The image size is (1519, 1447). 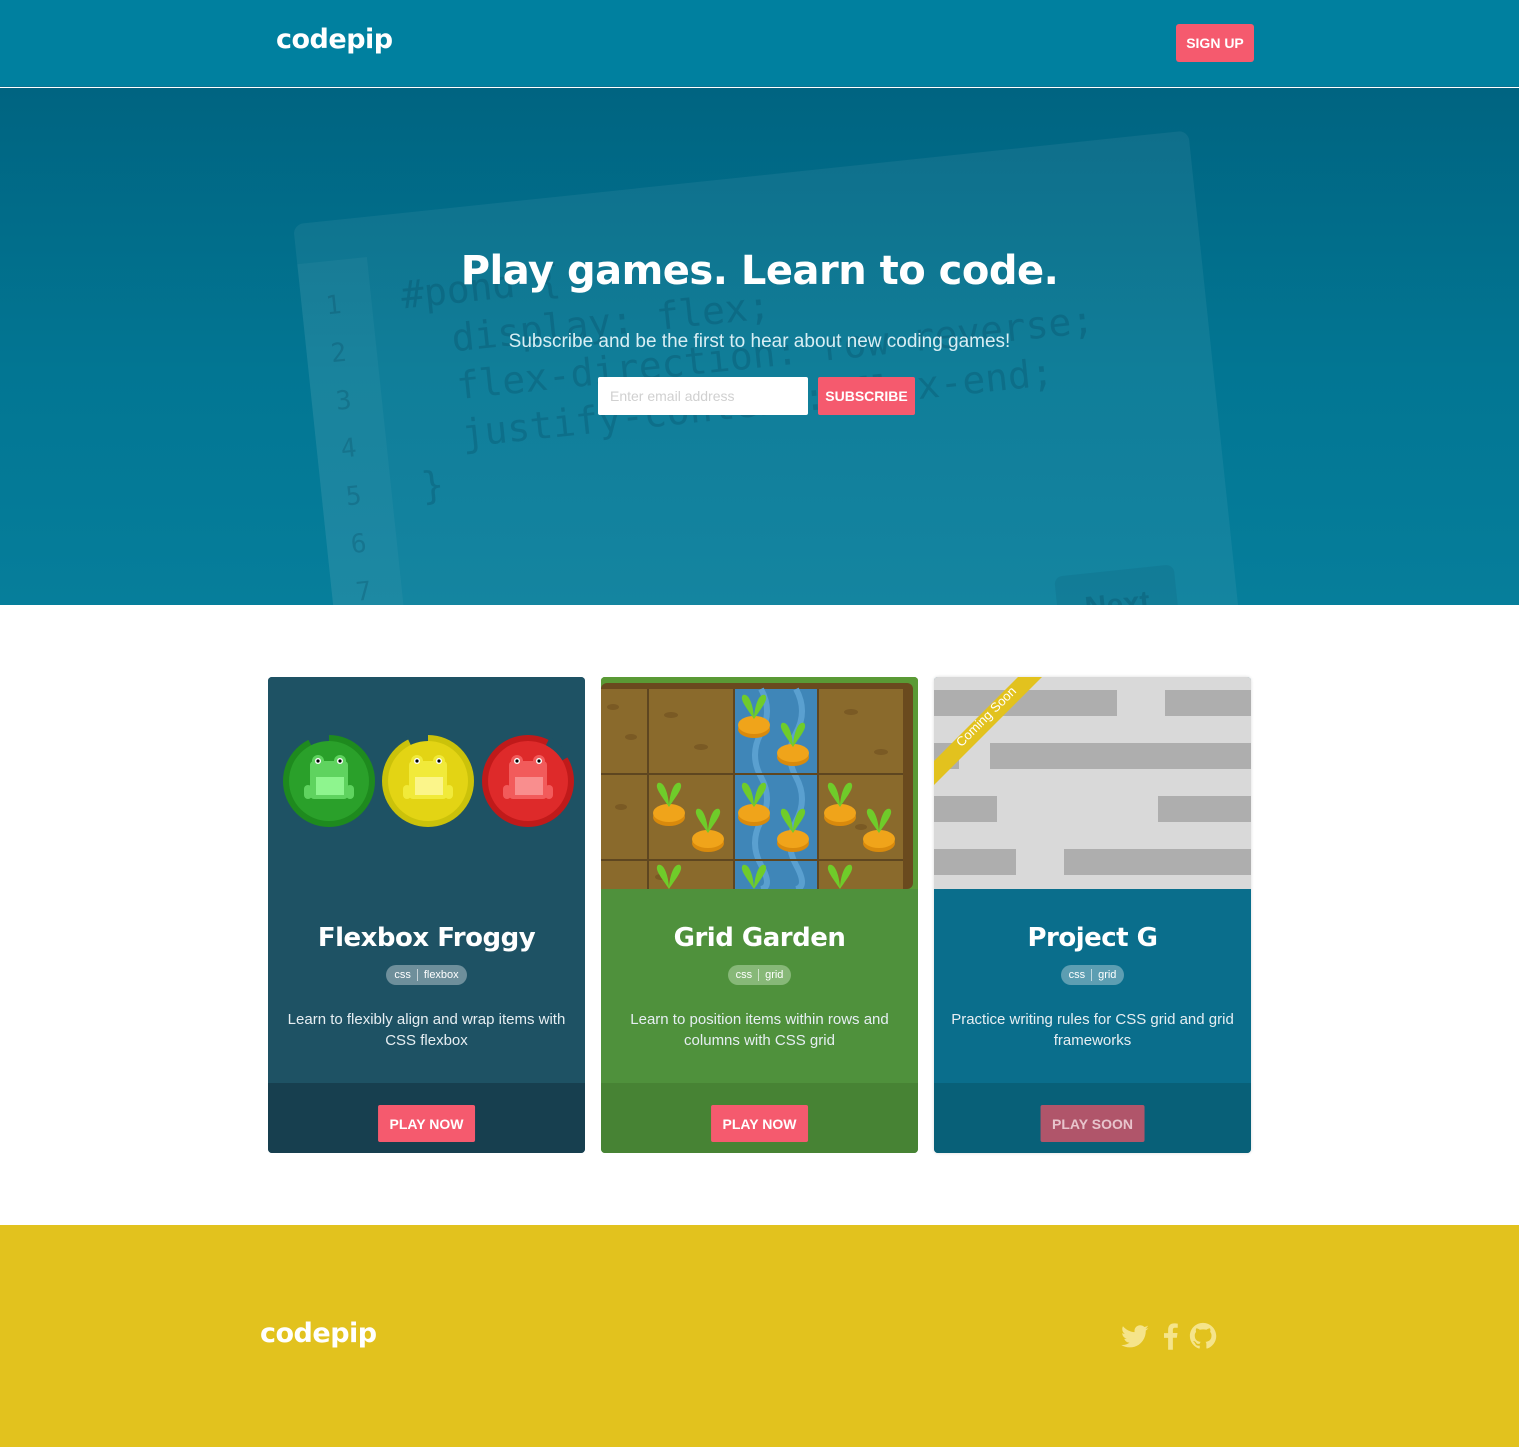 What do you see at coordinates (1092, 1123) in the screenshot?
I see `play-soon-button: PLAY SOON` at bounding box center [1092, 1123].